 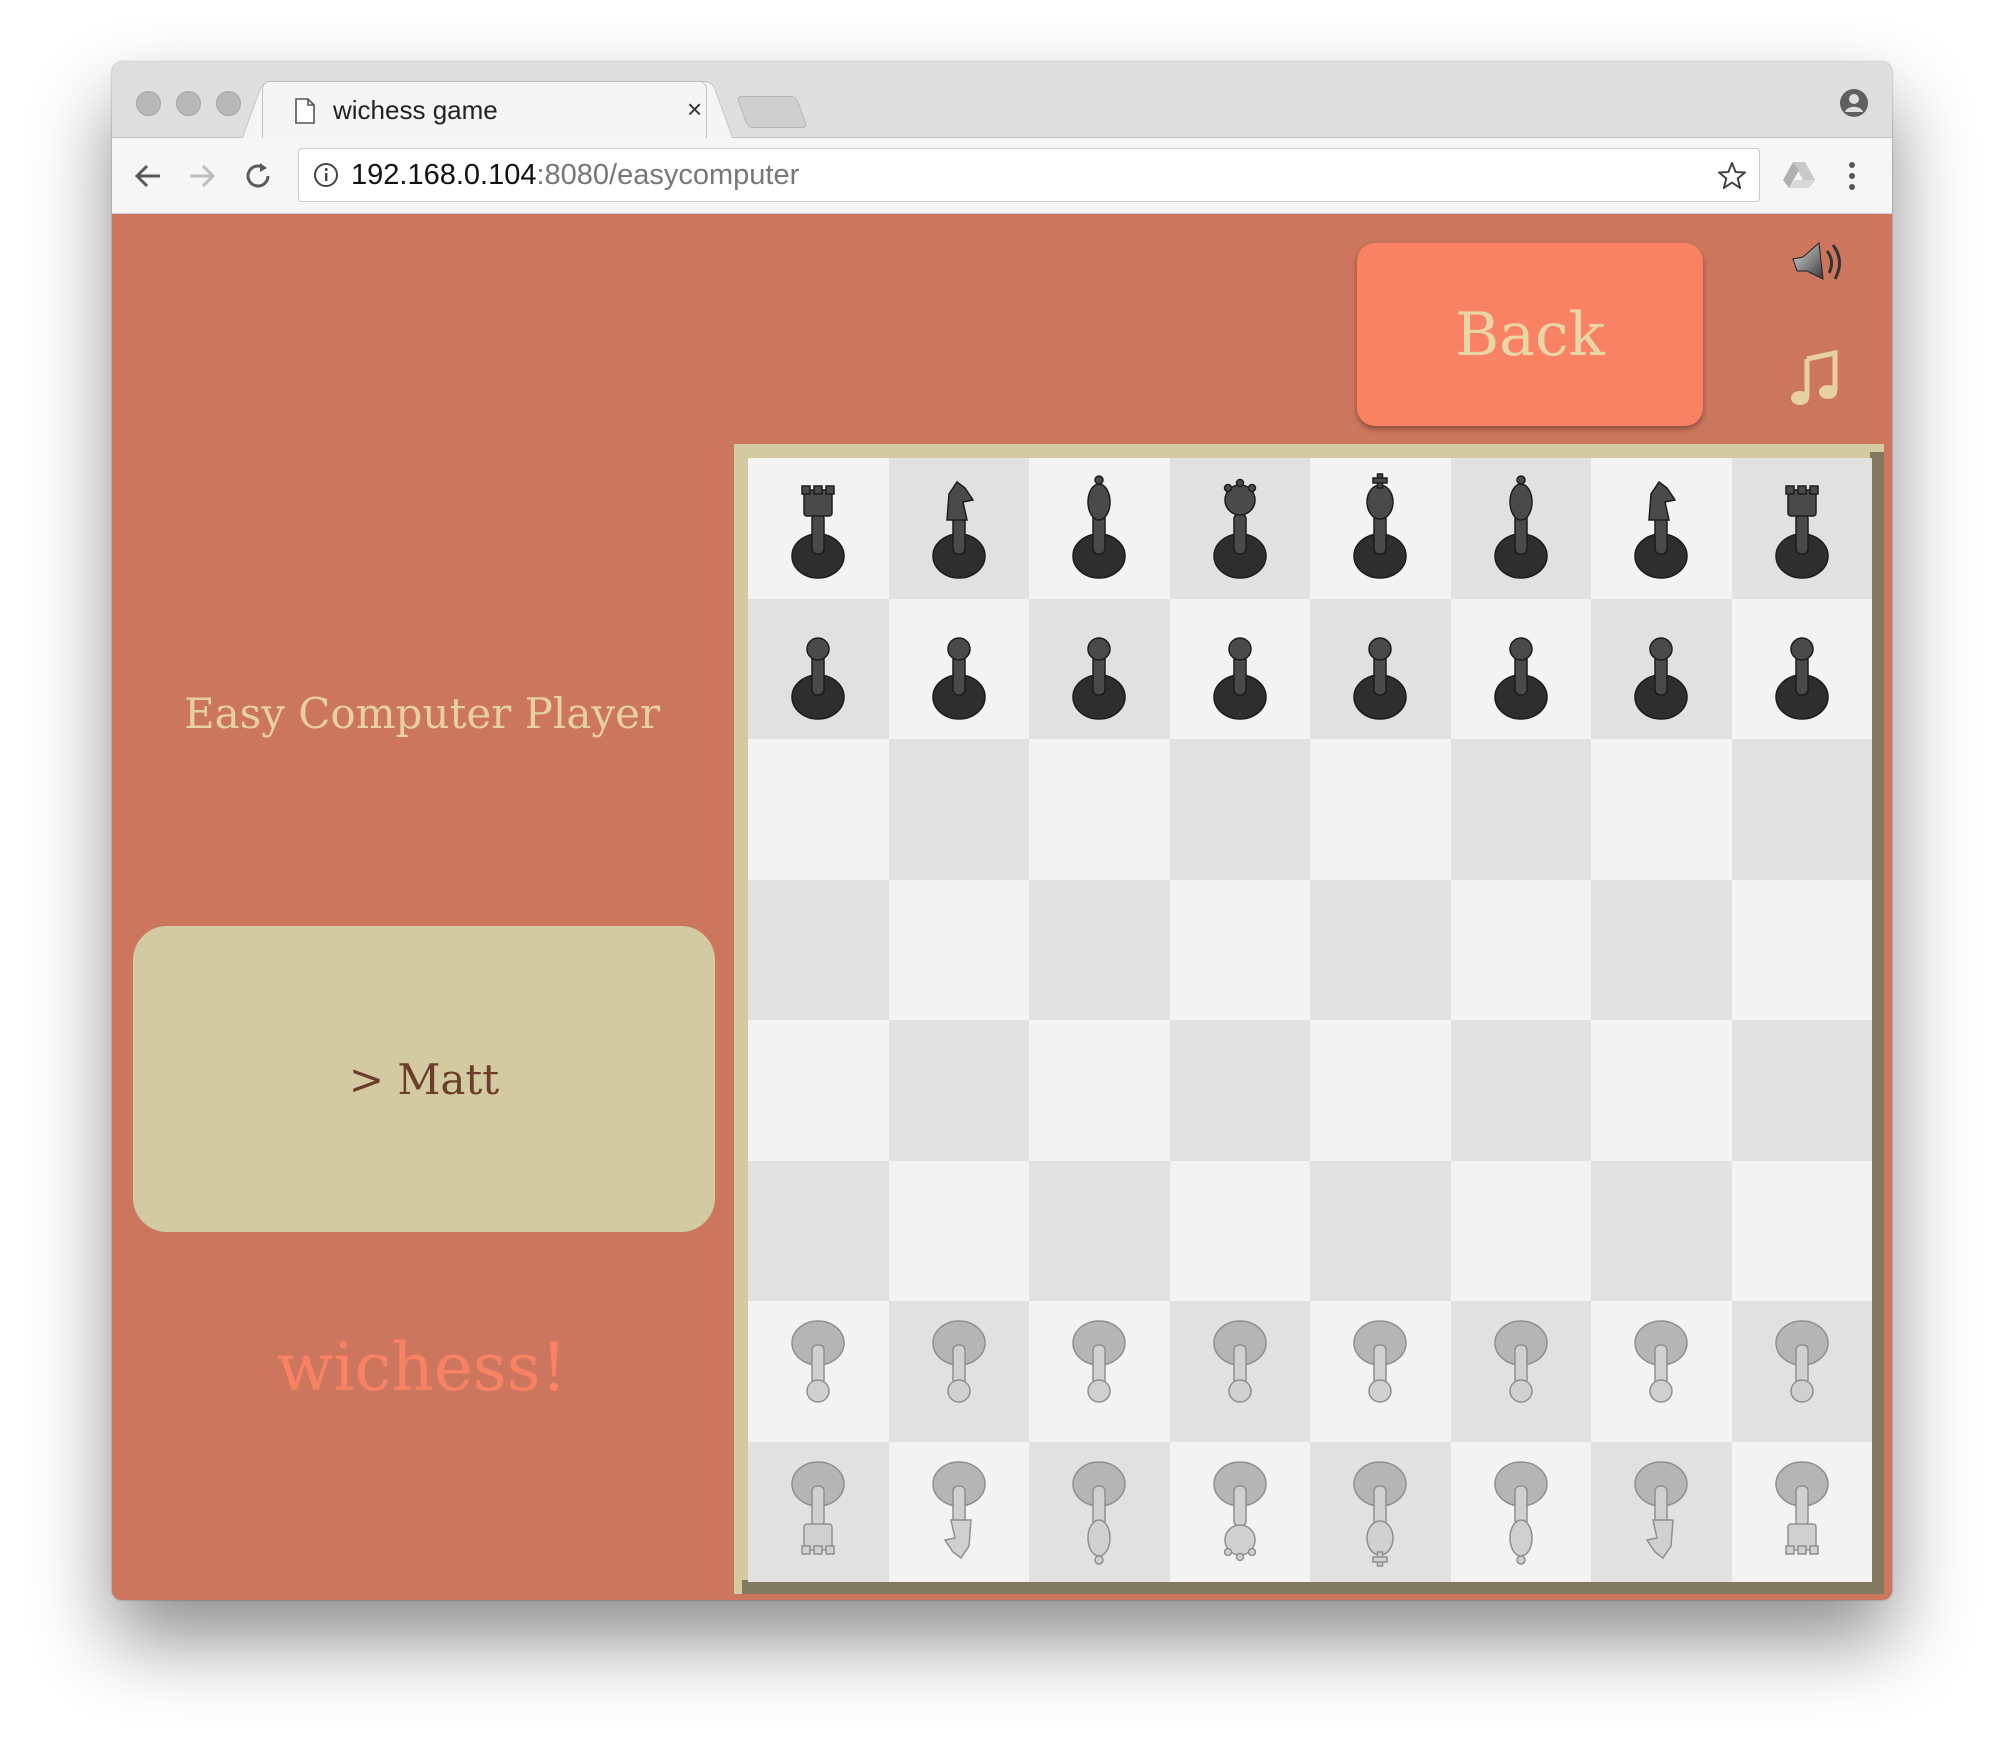 What do you see at coordinates (1854, 103) in the screenshot?
I see `profile-icon` at bounding box center [1854, 103].